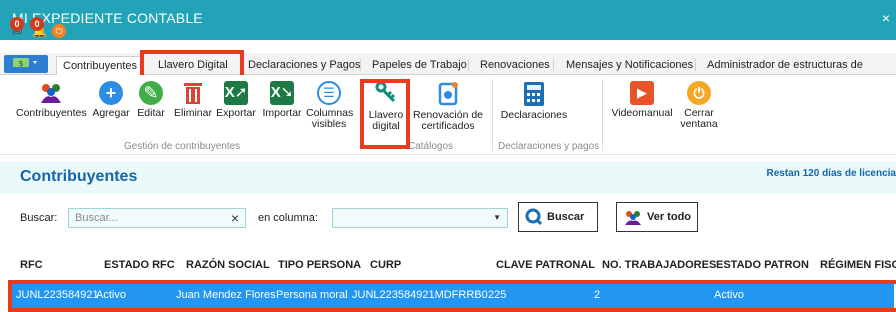 Image resolution: width=896 pixels, height=312 pixels. Describe the element at coordinates (312, 295) in the screenshot. I see `cell-tipo-persona: Persona moral` at that location.